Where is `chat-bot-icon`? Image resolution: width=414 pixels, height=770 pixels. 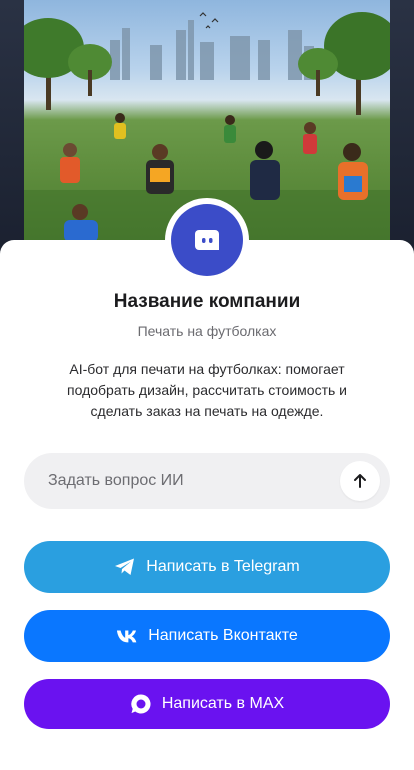 chat-bot-icon is located at coordinates (207, 240).